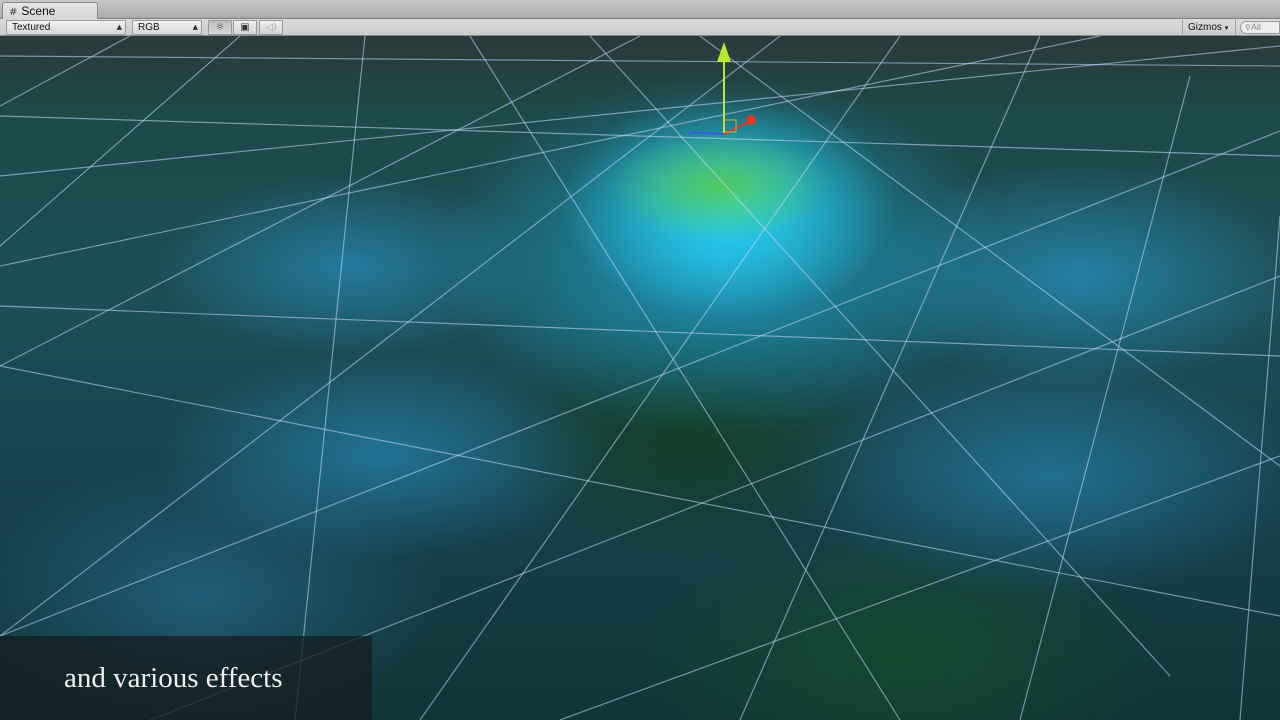 The image size is (1280, 720). I want to click on render-mode-dropdown: RGB ▲, so click(167, 27).